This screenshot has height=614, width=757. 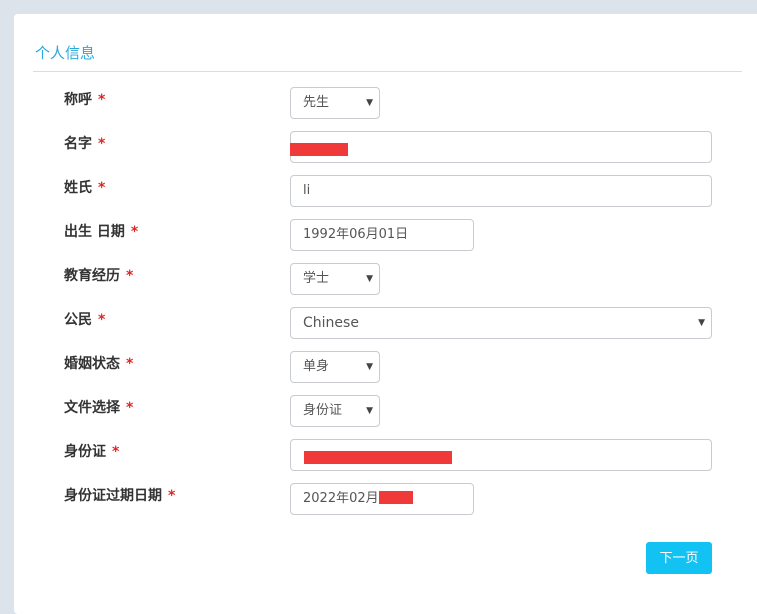 I want to click on birth-date-input: 1992年06月01日, so click(x=382, y=235).